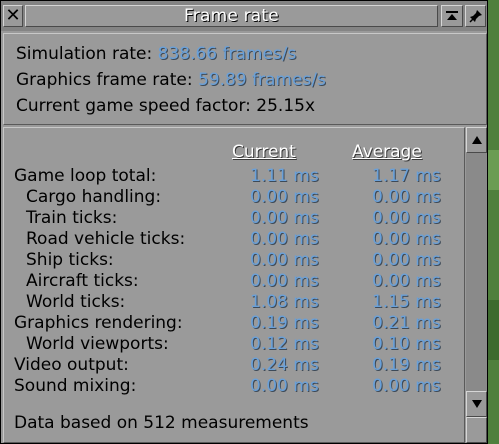  I want to click on current-value: 0.12 ms, so click(284, 344).